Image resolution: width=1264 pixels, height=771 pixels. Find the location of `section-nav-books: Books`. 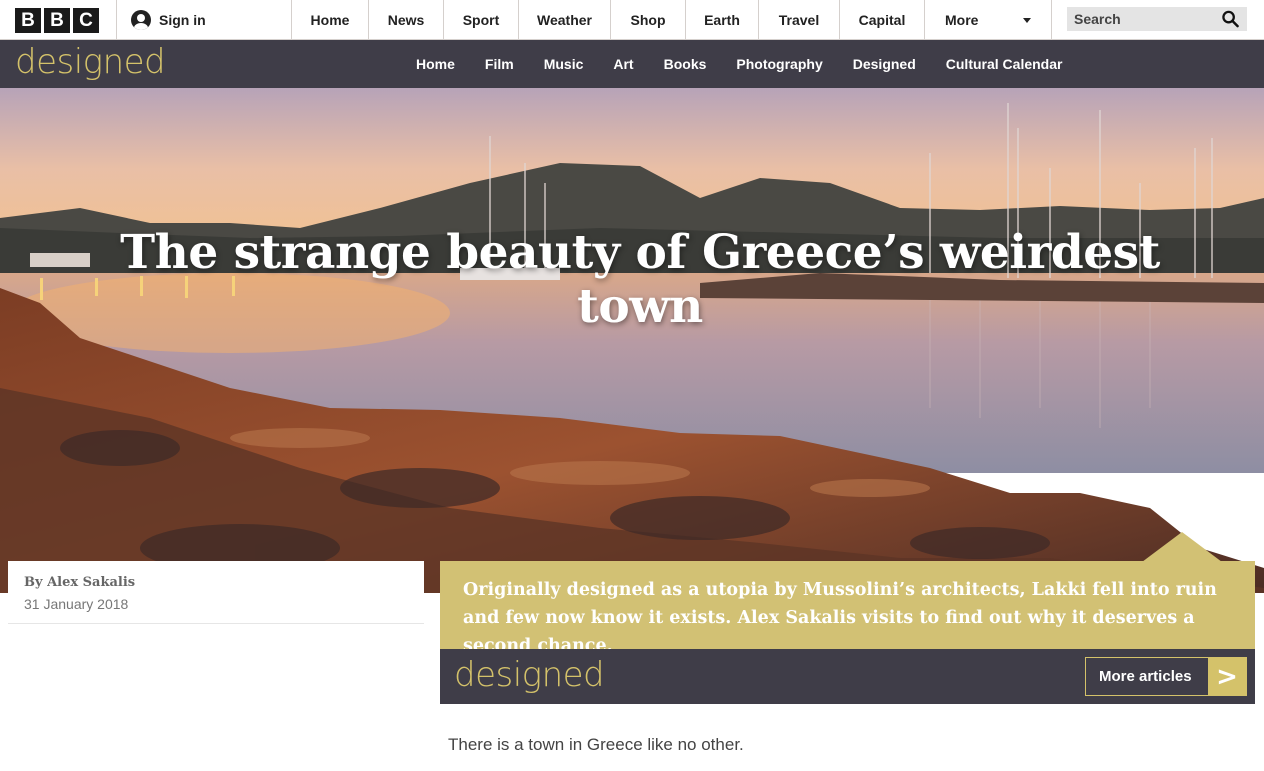

section-nav-books: Books is located at coordinates (685, 64).